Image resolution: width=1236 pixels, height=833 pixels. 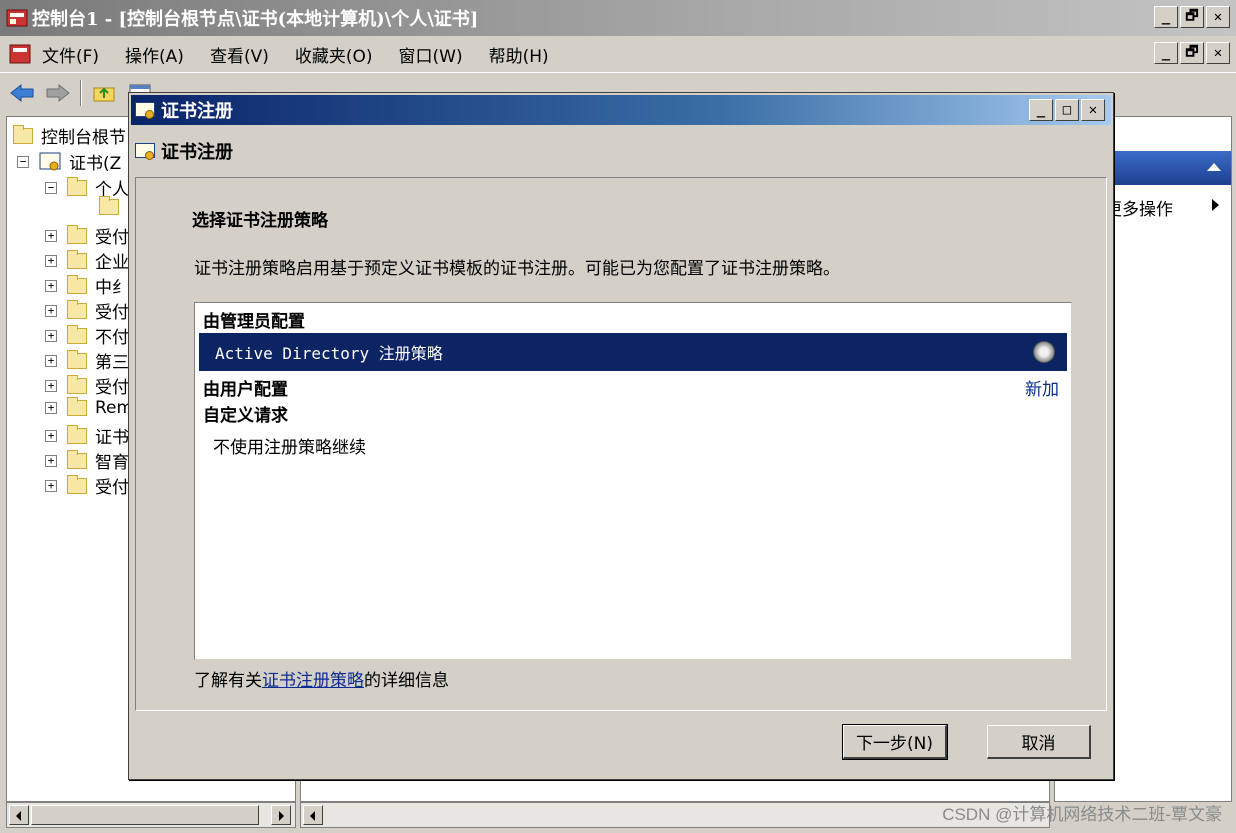 What do you see at coordinates (245, 390) in the screenshot?
I see `user-configured-label: 由用户配置` at bounding box center [245, 390].